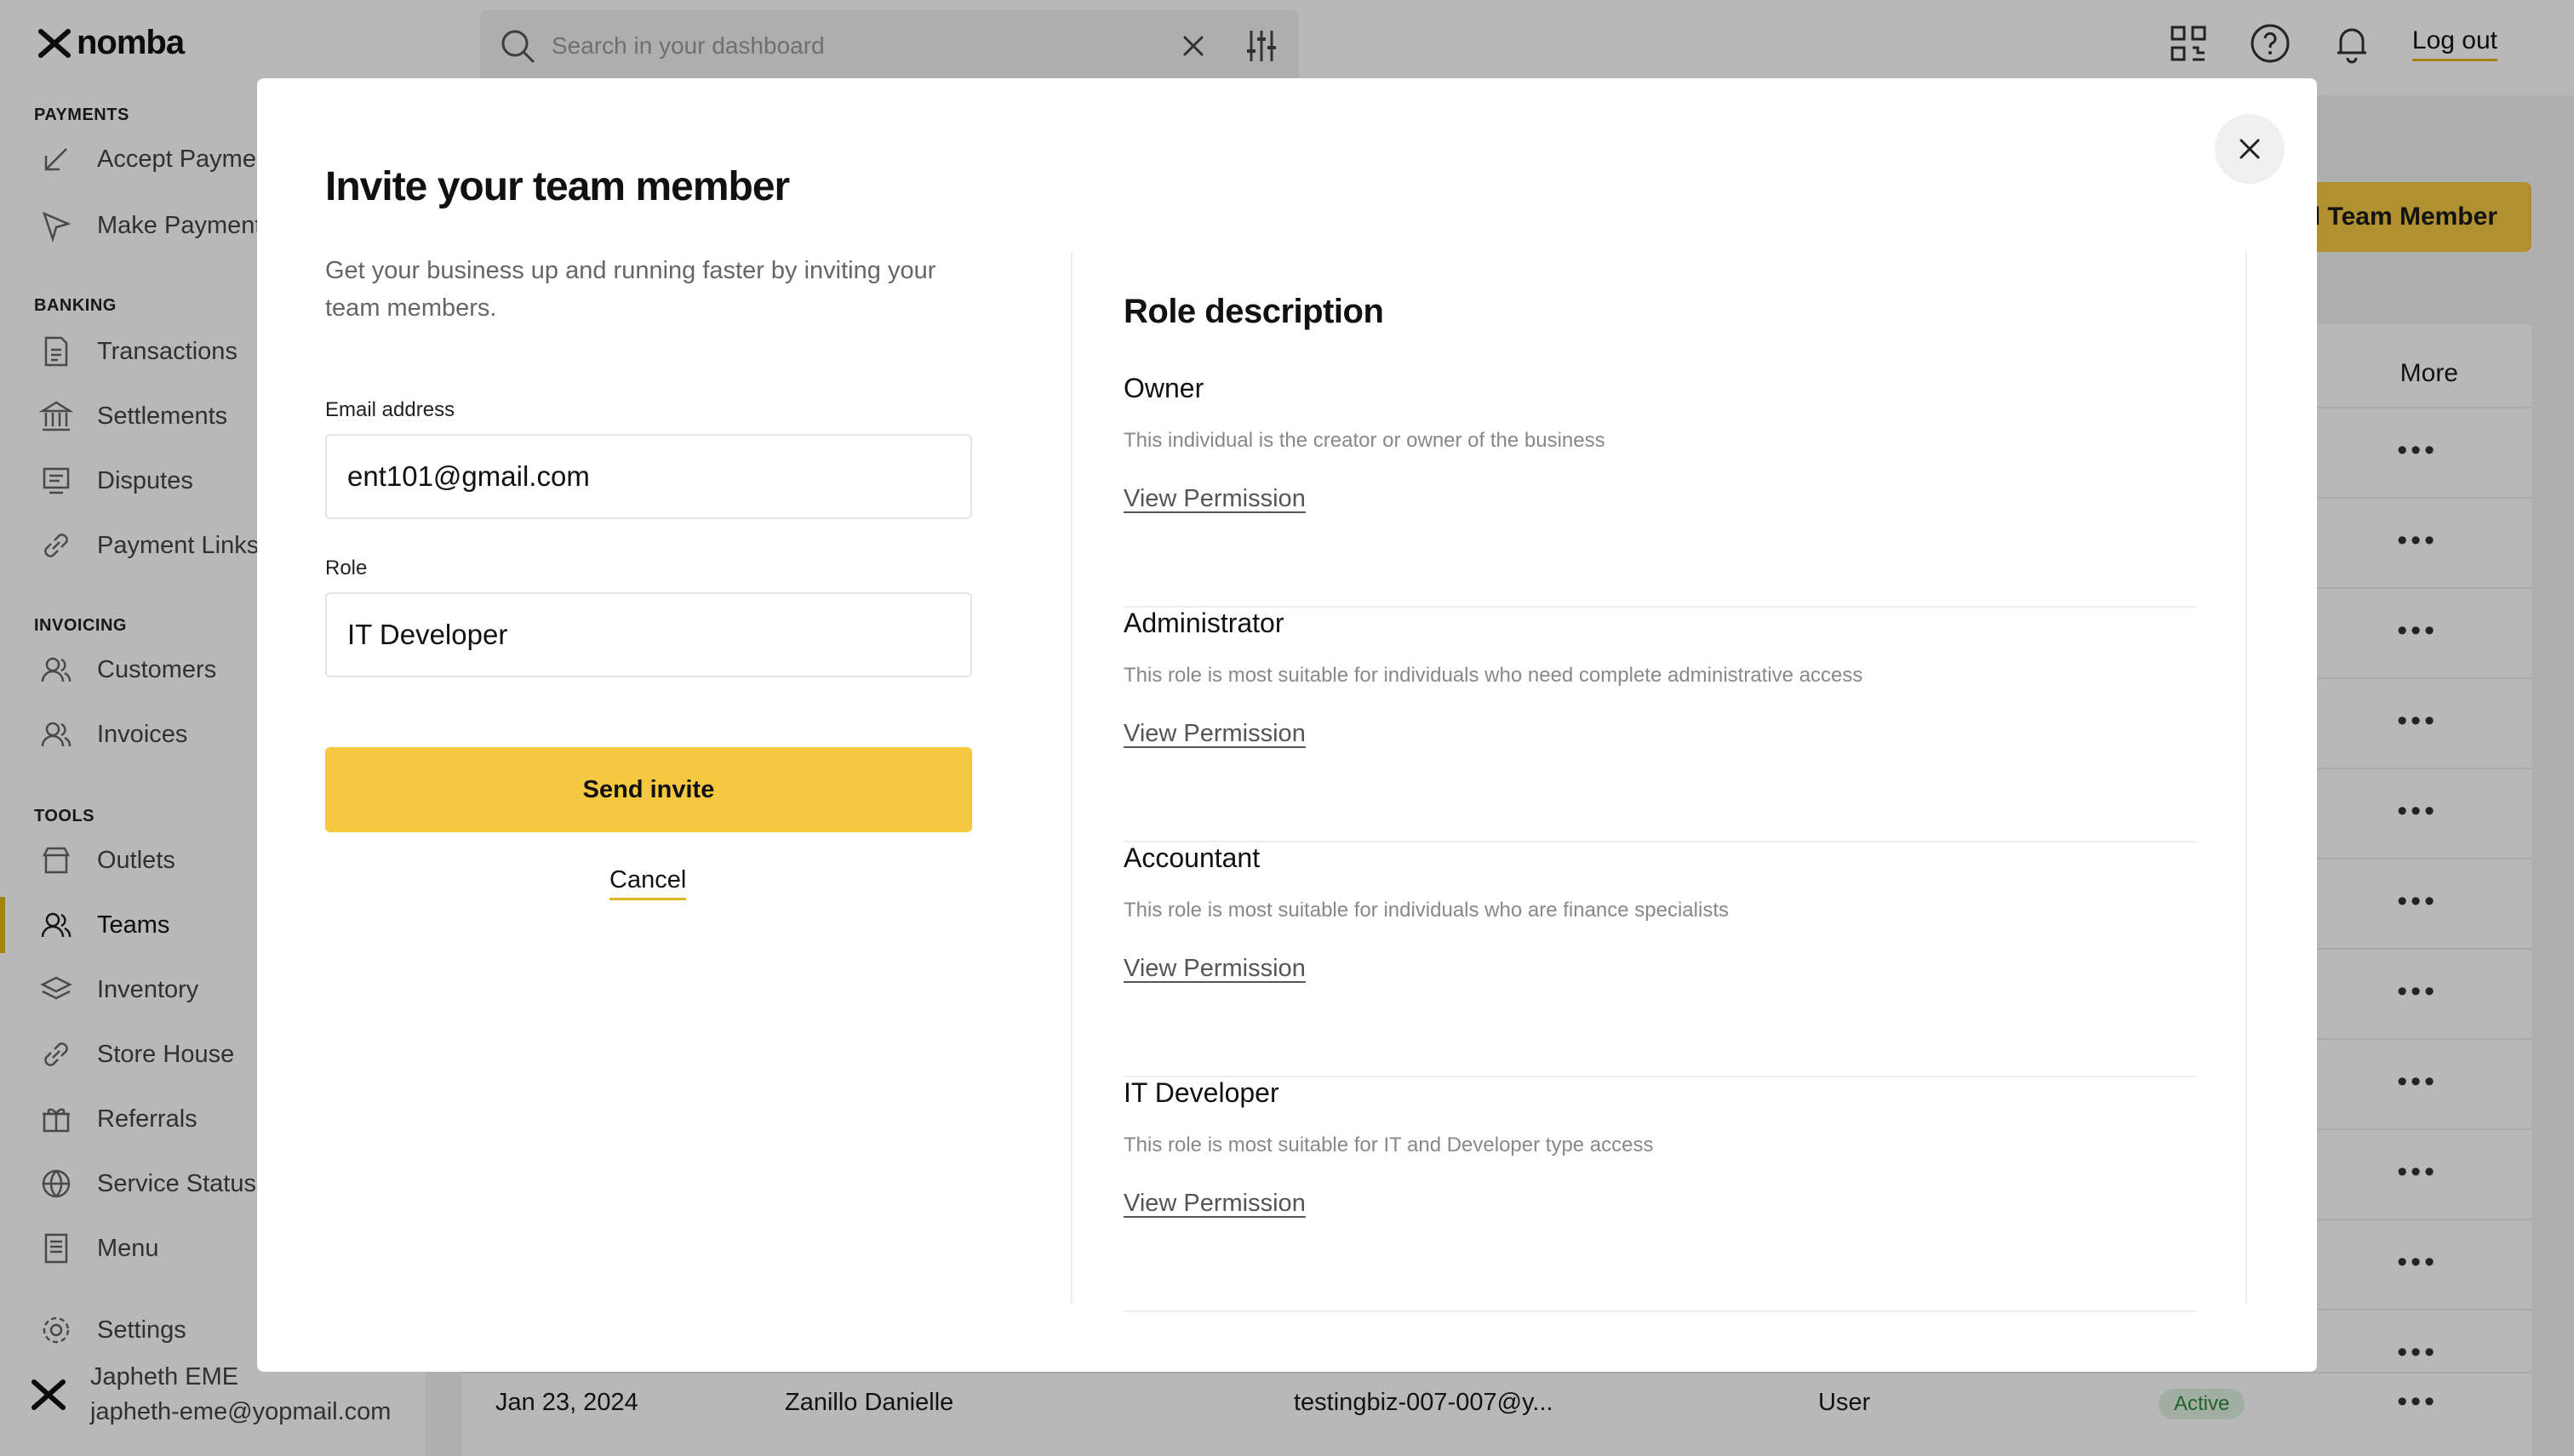 Image resolution: width=2574 pixels, height=1456 pixels. Describe the element at coordinates (648, 883) in the screenshot. I see `cancel-button: Cancel` at that location.